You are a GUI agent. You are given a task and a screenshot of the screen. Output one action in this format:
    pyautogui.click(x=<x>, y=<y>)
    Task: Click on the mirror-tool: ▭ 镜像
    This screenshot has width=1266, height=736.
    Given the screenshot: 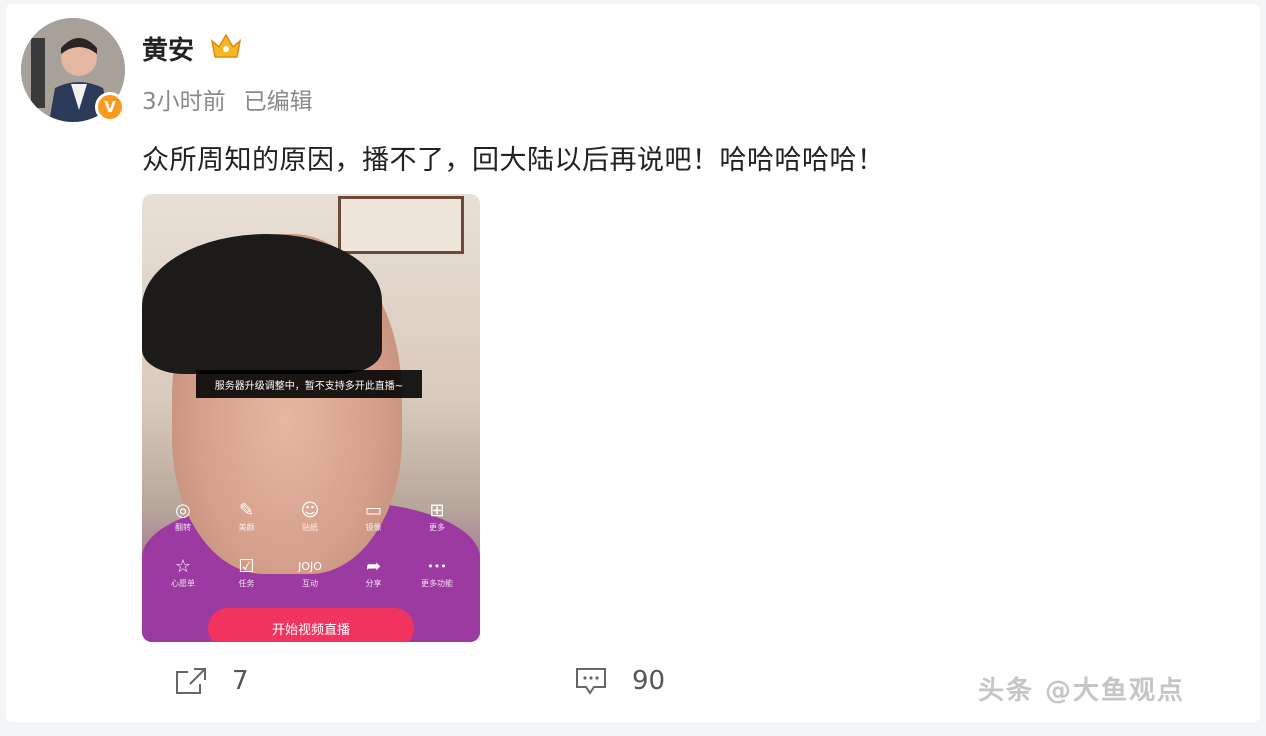 What is the action you would take?
    pyautogui.click(x=374, y=517)
    